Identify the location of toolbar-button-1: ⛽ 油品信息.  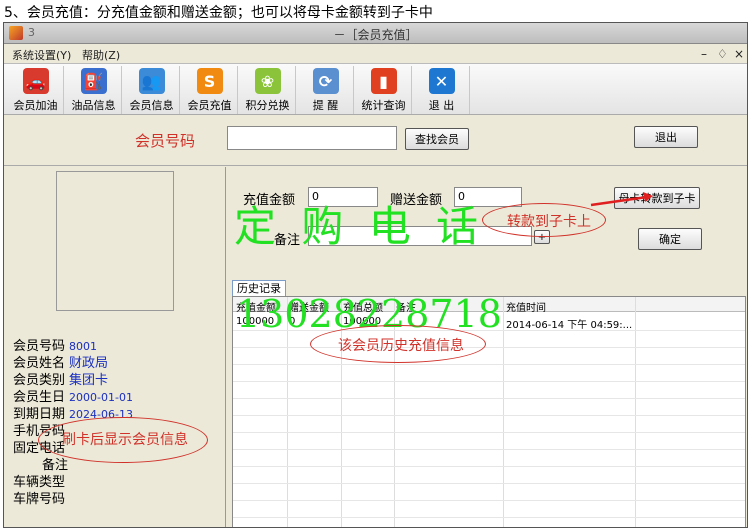
(94, 90).